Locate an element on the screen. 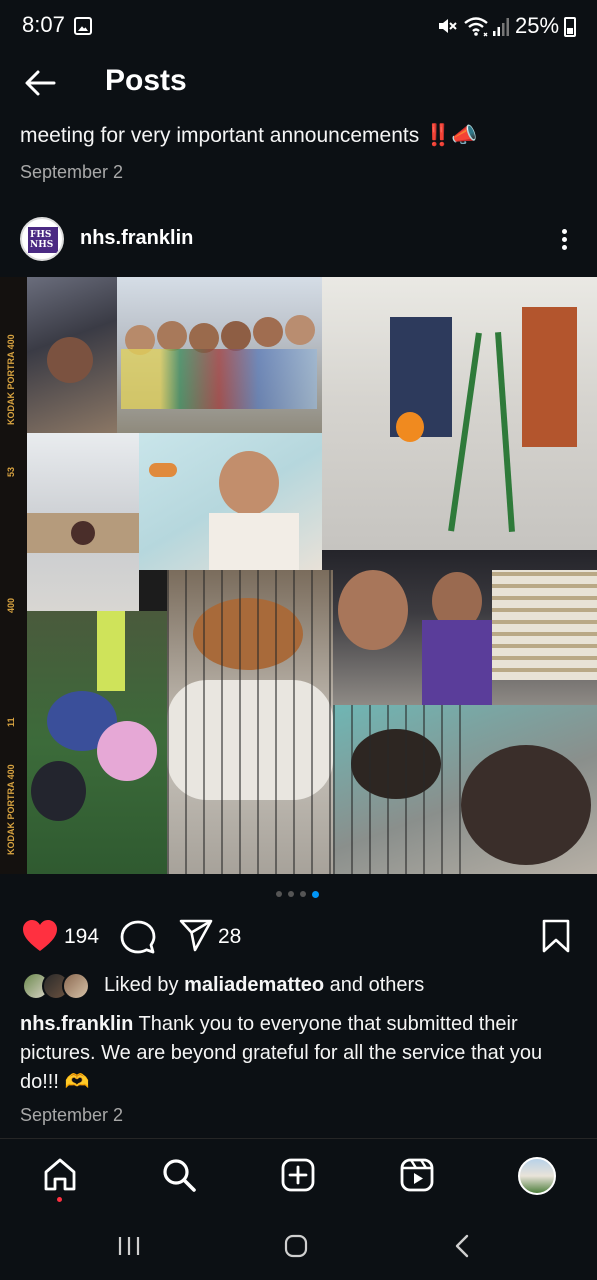 The width and height of the screenshot is (597, 1280). mute-icon is located at coordinates (448, 26).